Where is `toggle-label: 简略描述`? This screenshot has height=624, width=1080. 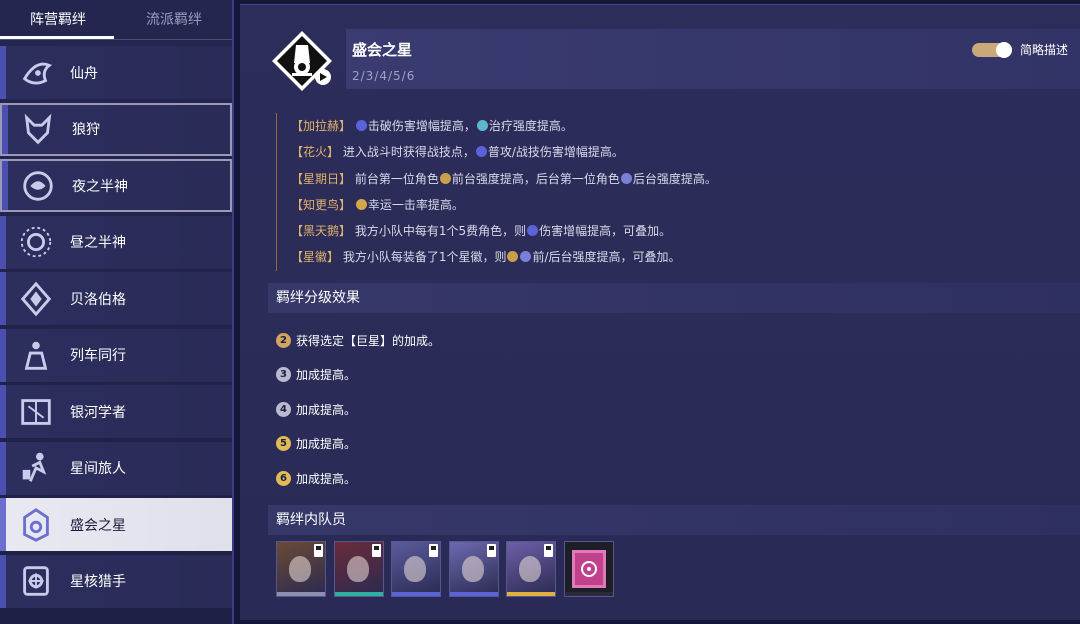 toggle-label: 简略描述 is located at coordinates (1043, 50).